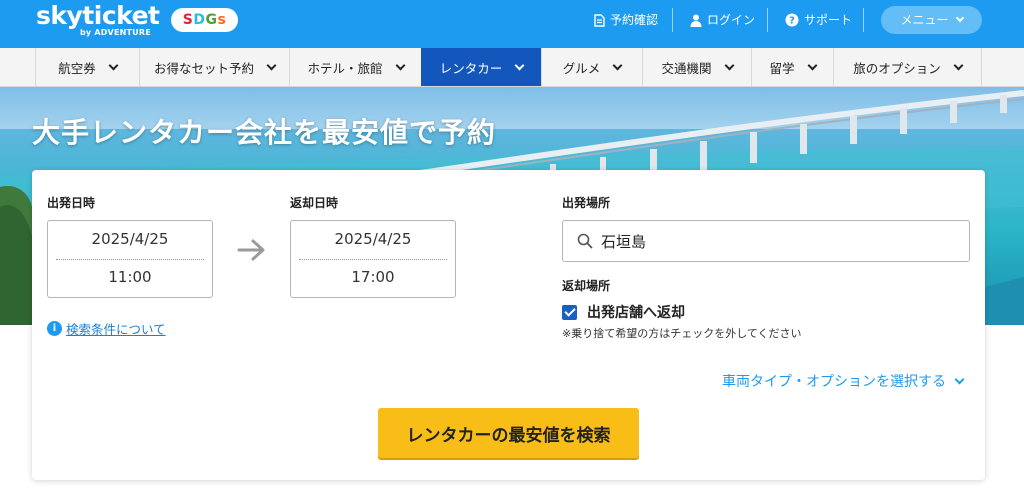 The image size is (1024, 495). Describe the element at coordinates (314, 203) in the screenshot. I see `return-datetime-label: 返却日時` at that location.